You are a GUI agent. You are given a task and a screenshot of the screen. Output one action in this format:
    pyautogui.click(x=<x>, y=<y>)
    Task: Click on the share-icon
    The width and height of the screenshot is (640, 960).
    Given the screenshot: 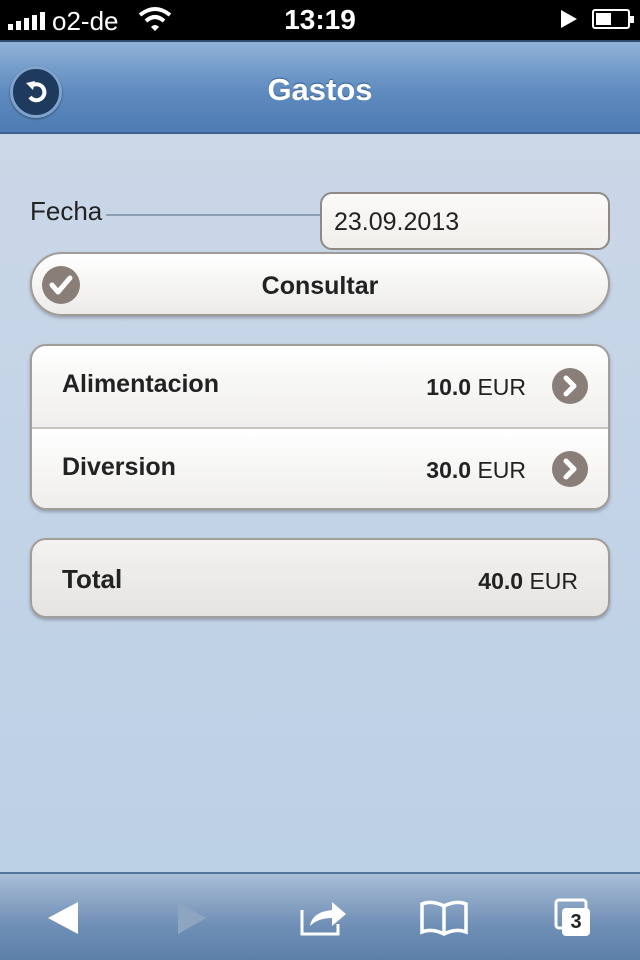 What is the action you would take?
    pyautogui.click(x=323, y=919)
    